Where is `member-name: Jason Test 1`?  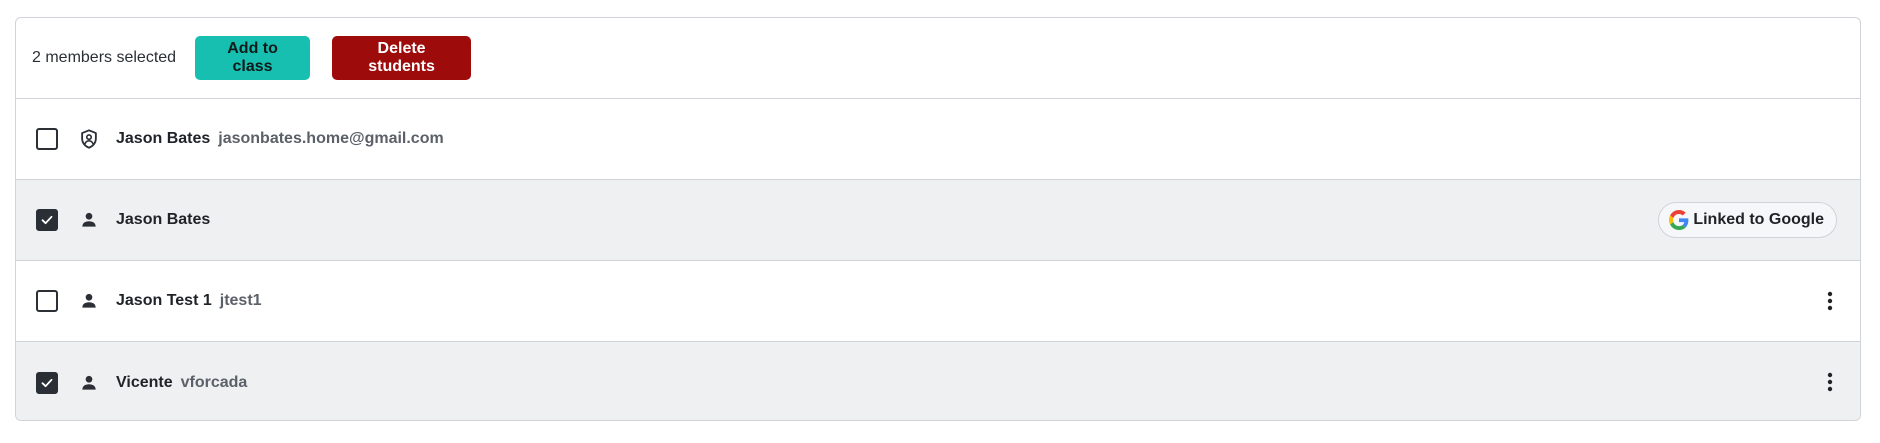 member-name: Jason Test 1 is located at coordinates (164, 300).